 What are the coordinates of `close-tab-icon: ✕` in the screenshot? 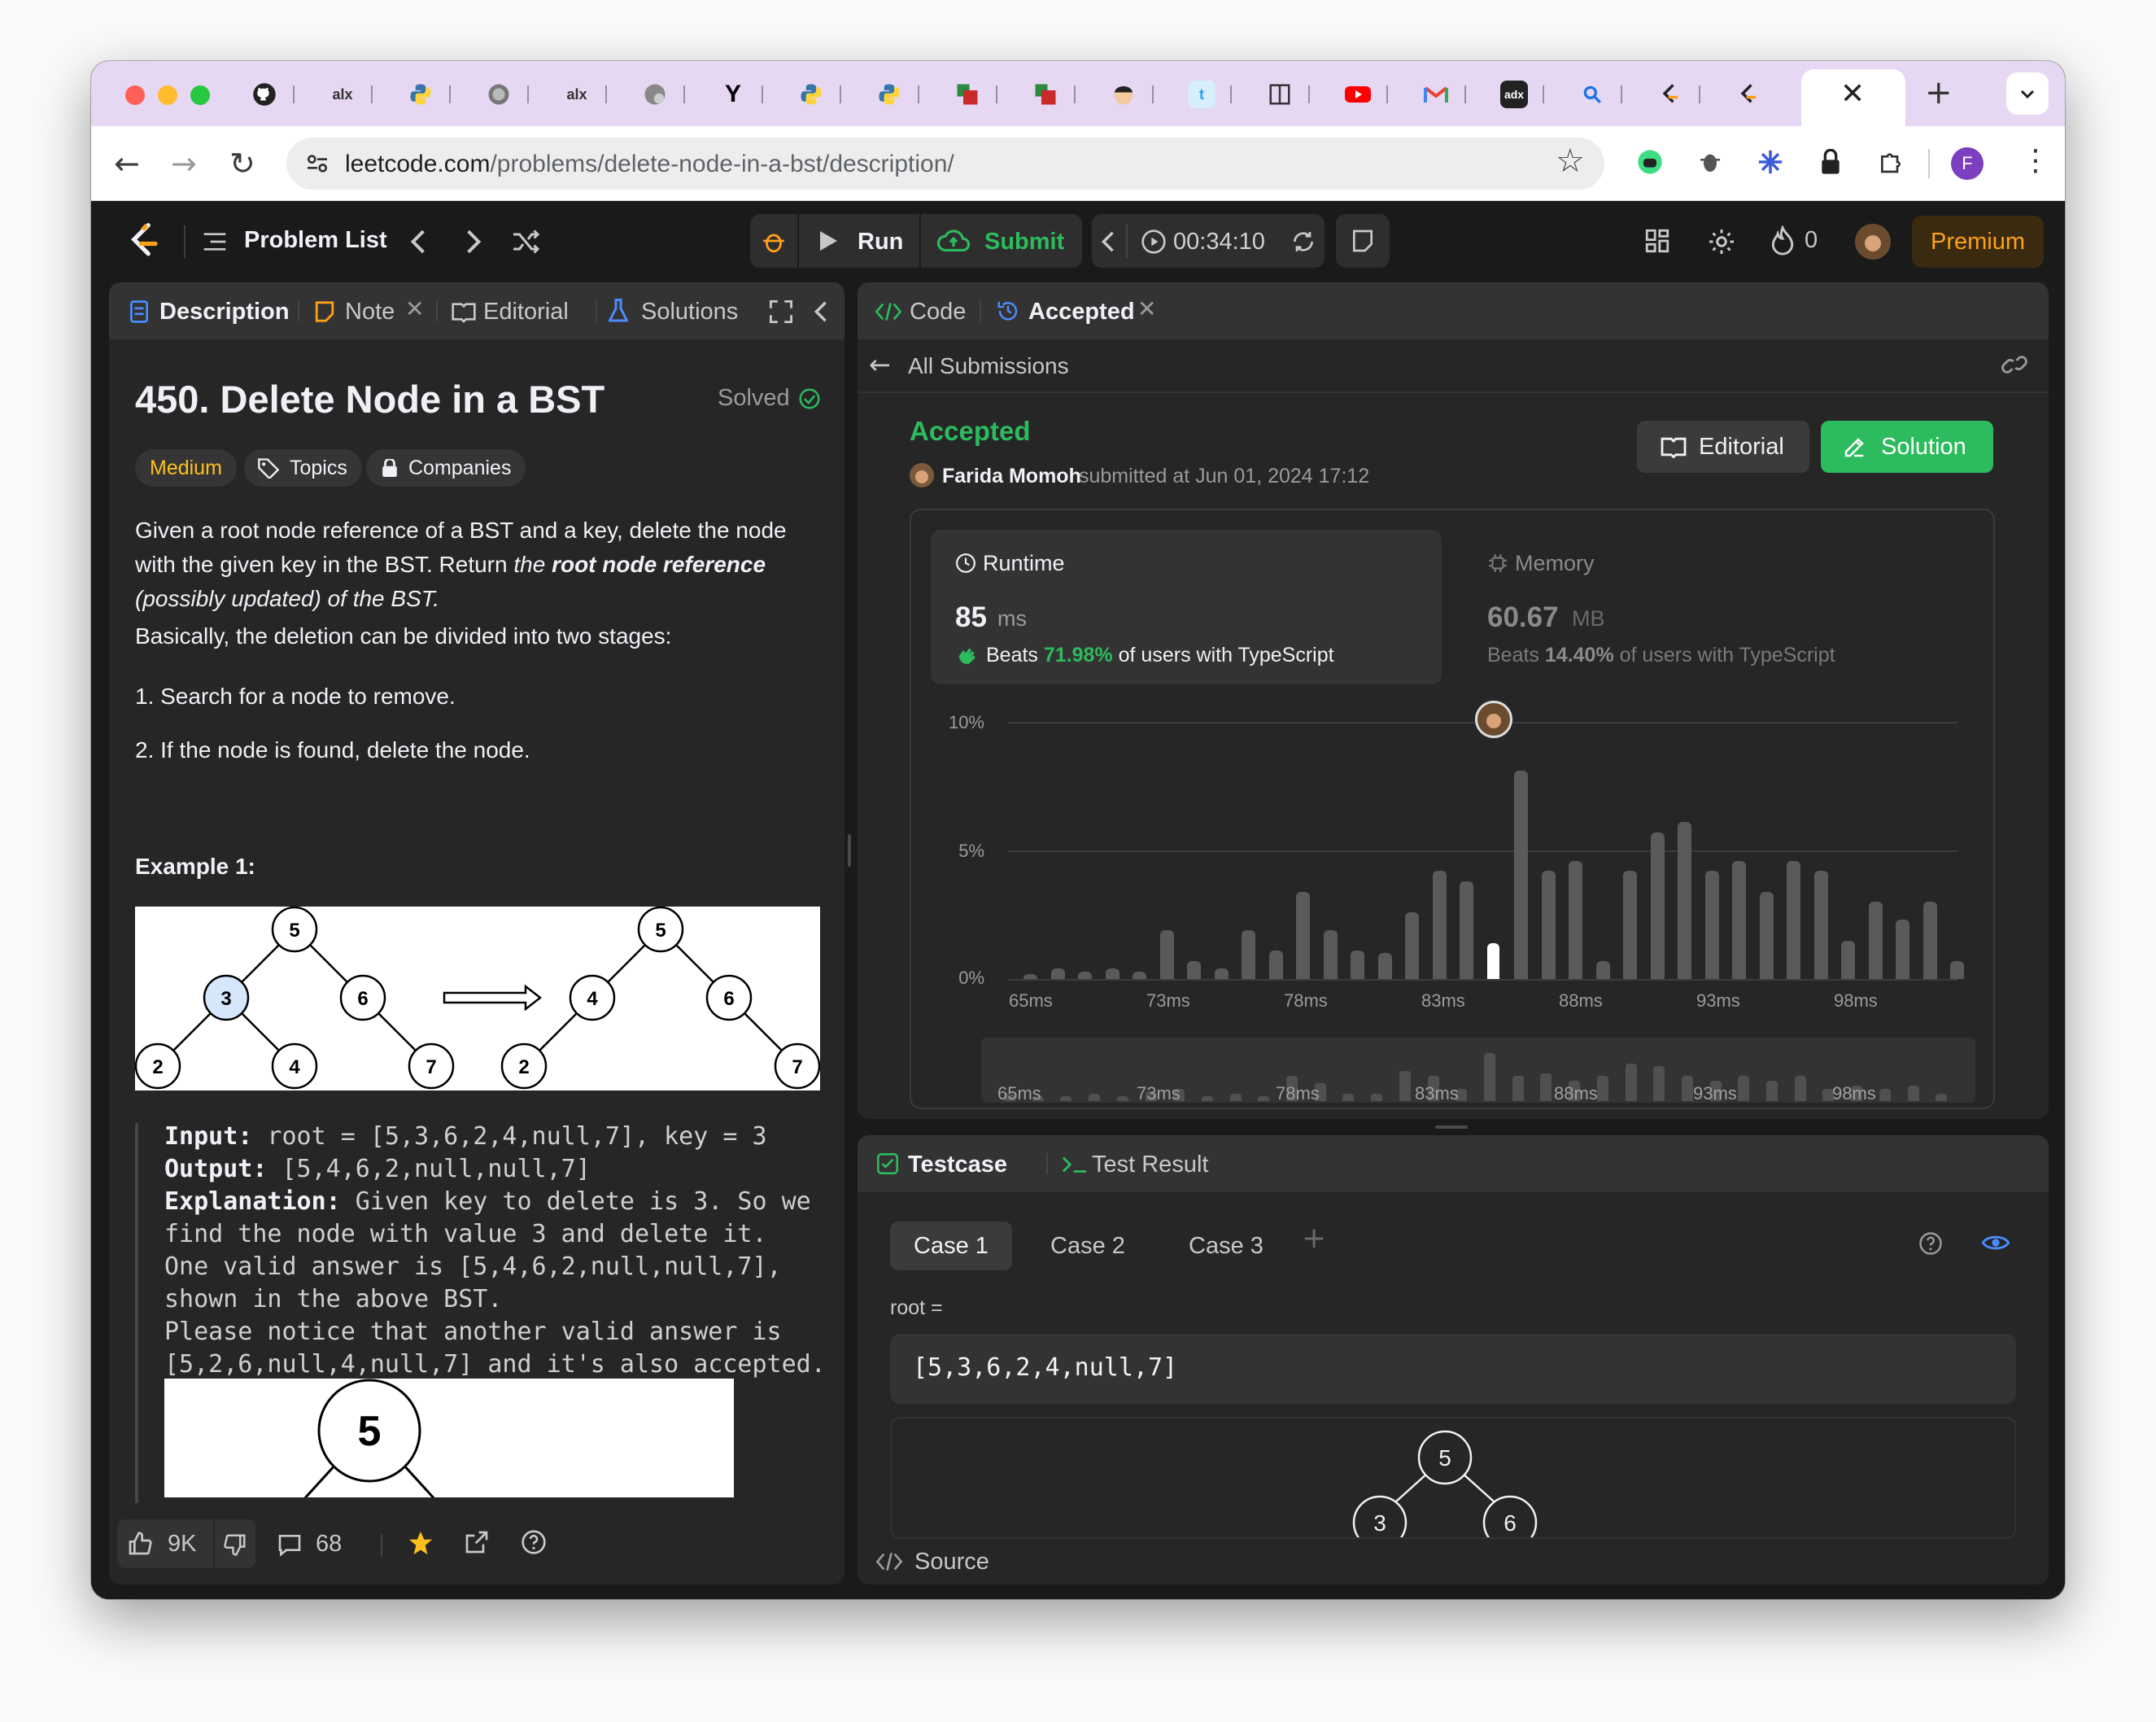 It's located at (1852, 94).